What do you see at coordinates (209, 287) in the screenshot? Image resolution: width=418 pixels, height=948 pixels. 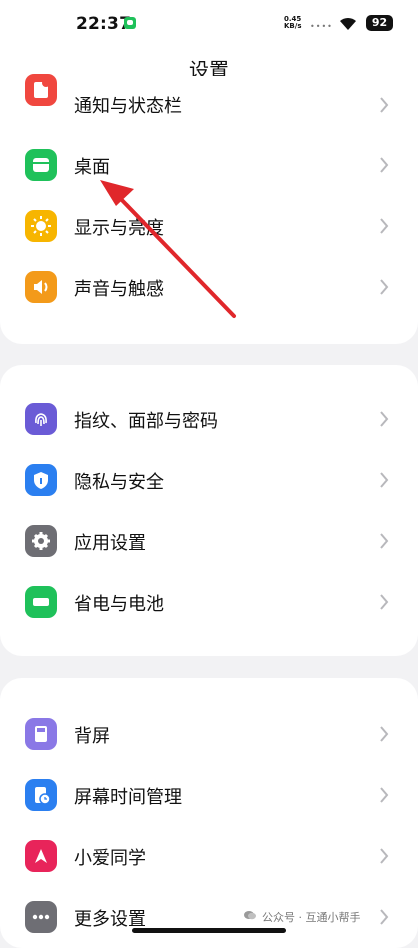 I see `settings-item-sound: 声音与触感` at bounding box center [209, 287].